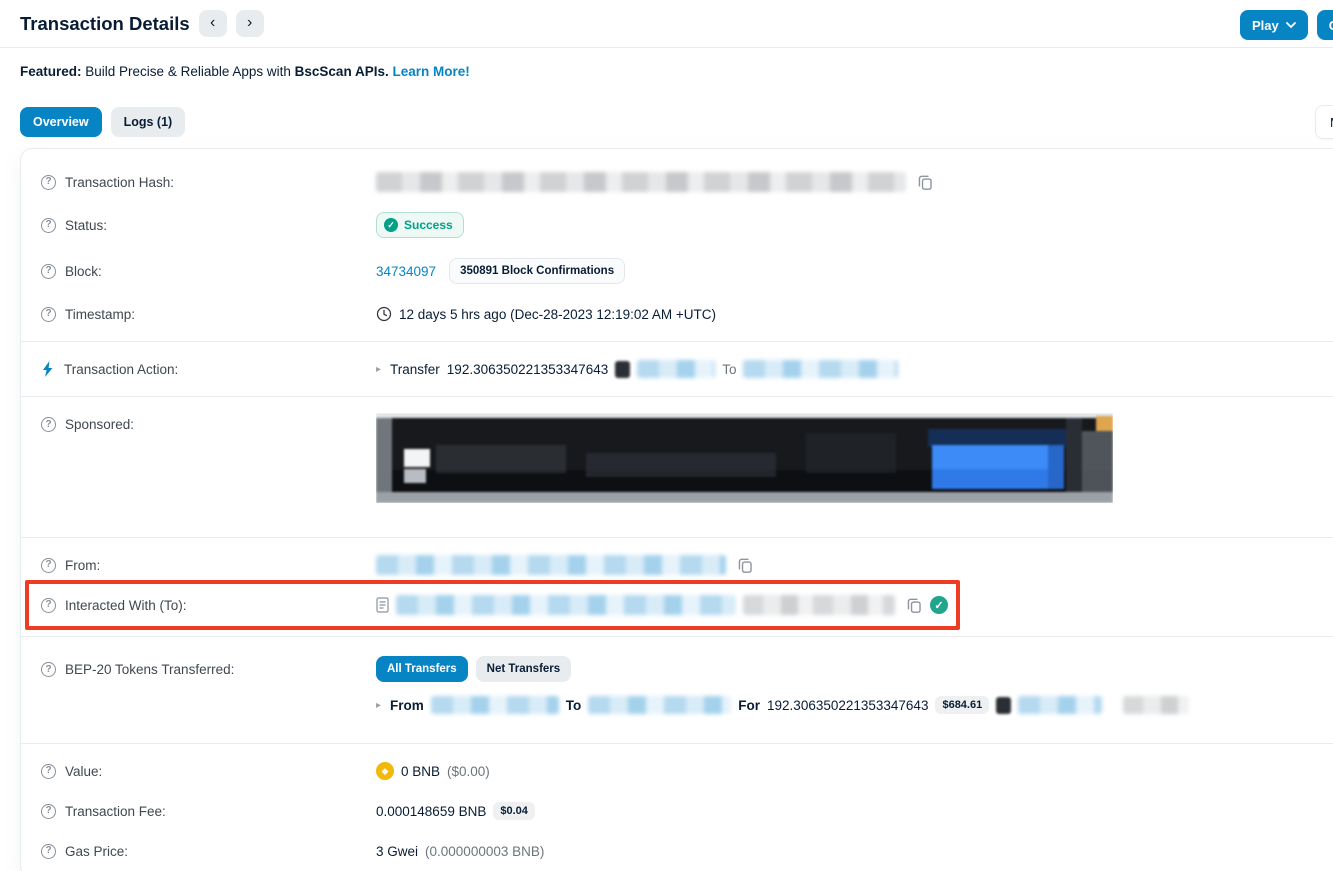 The image size is (1333, 871). I want to click on transaction-fee-row: ? Transaction Fee: 0.000148659 BNB $0.04, so click(677, 811).